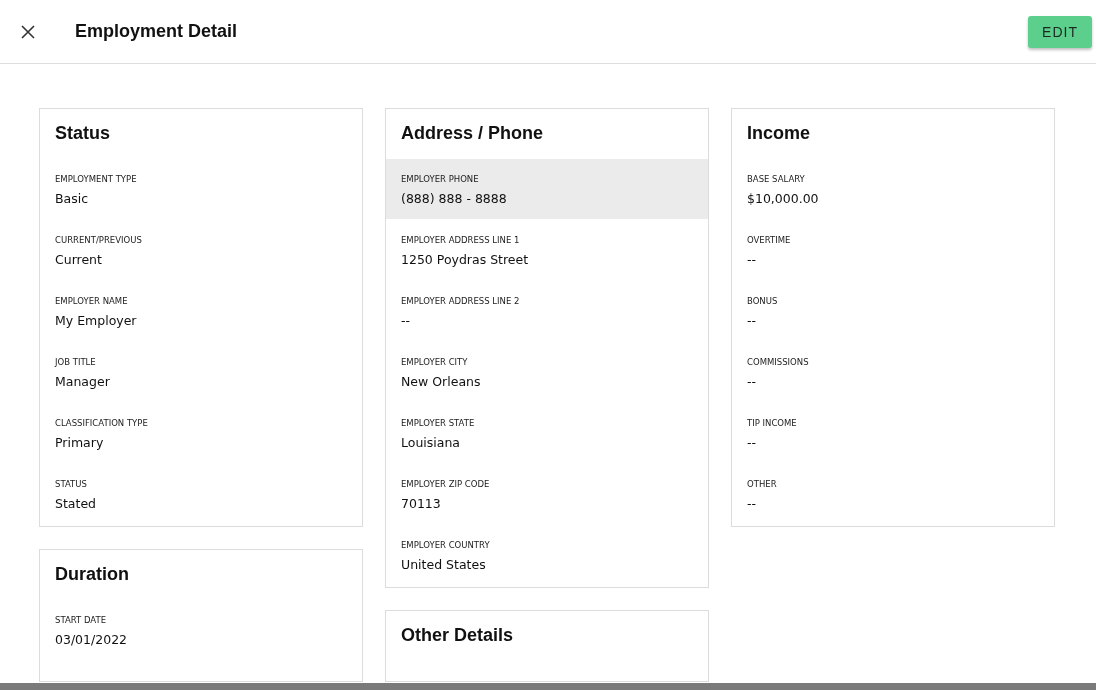 This screenshot has height=690, width=1096. I want to click on field-value: 70113, so click(421, 504).